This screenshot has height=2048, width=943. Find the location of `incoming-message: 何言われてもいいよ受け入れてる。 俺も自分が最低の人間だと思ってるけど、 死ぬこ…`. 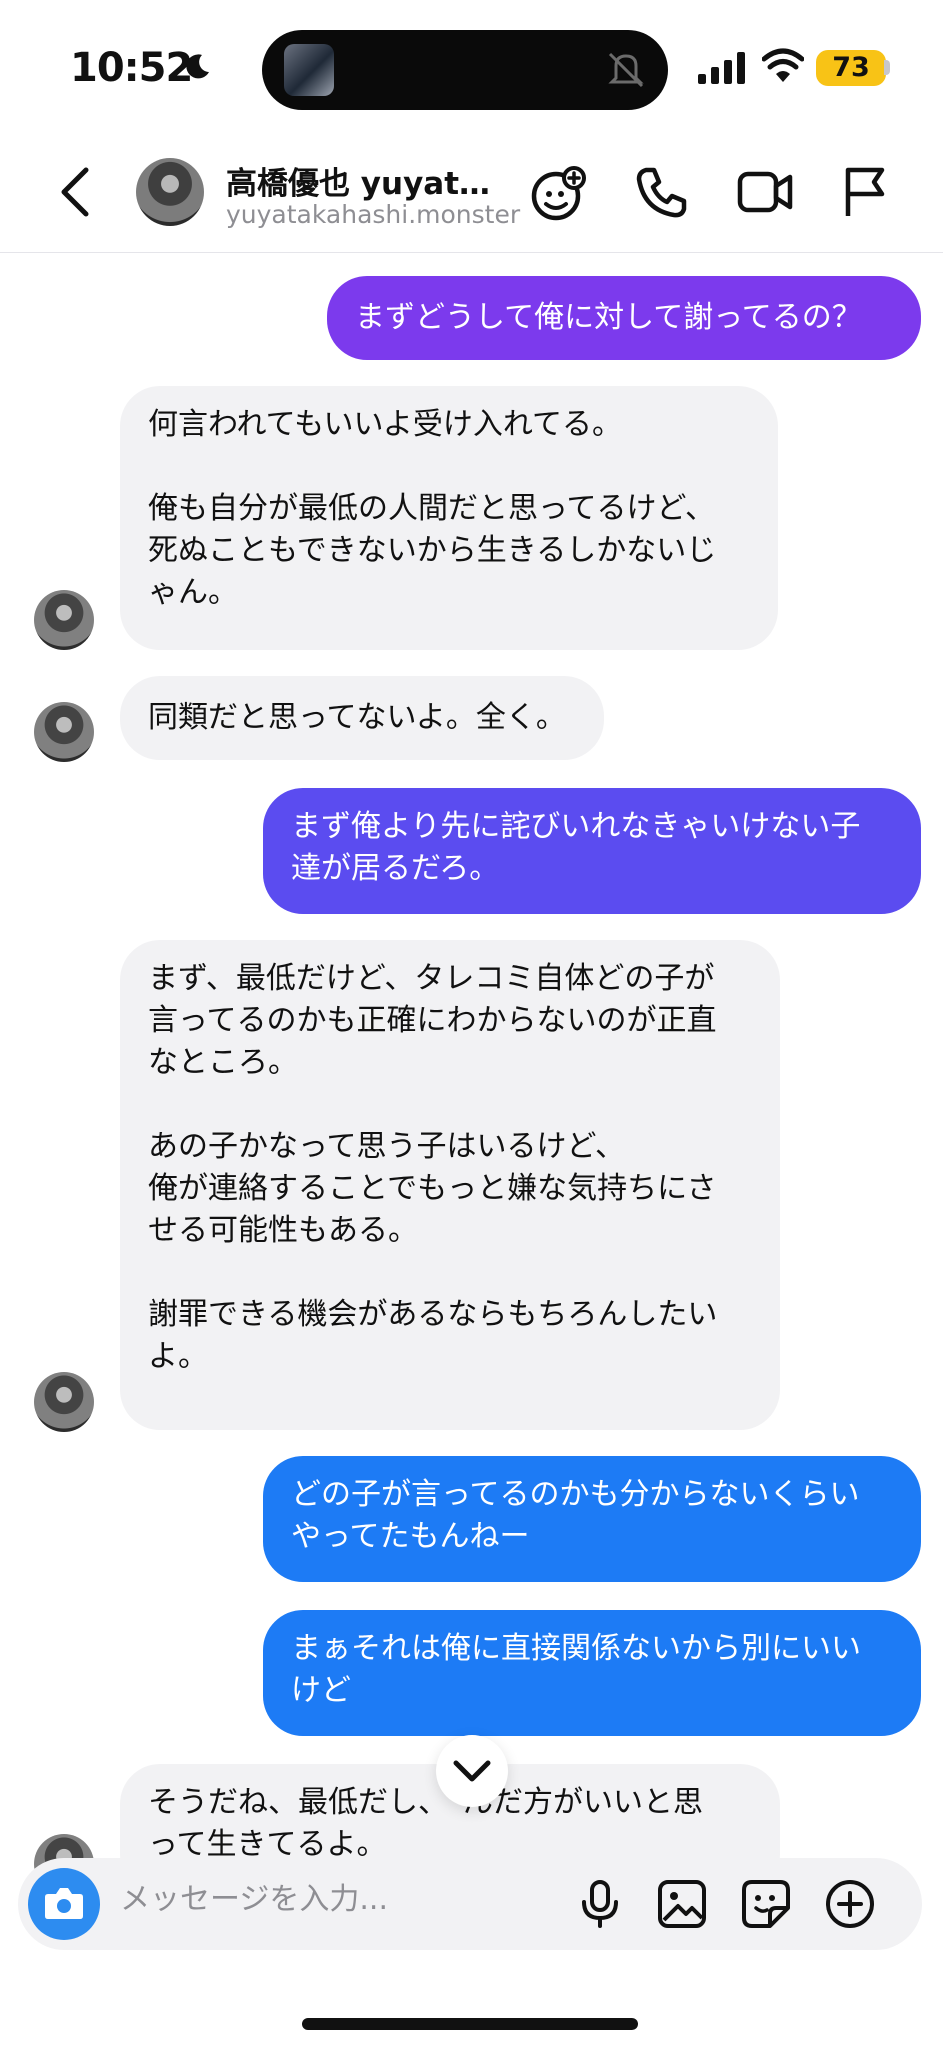

incoming-message: 何言われてもいいよ受け入れてる。 俺も自分が最低の人間だと思ってるけど、 死ぬこ… is located at coordinates (449, 518).